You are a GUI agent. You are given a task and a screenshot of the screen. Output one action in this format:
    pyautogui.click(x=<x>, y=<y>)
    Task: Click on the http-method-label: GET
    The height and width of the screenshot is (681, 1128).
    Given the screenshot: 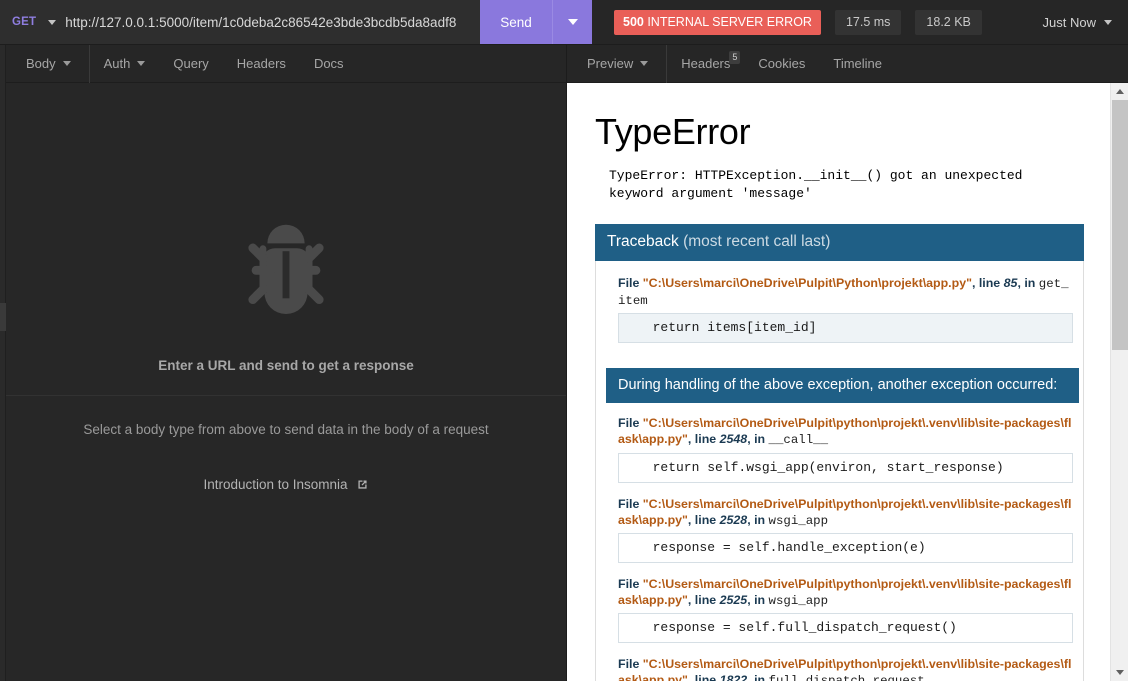 What is the action you would take?
    pyautogui.click(x=24, y=22)
    